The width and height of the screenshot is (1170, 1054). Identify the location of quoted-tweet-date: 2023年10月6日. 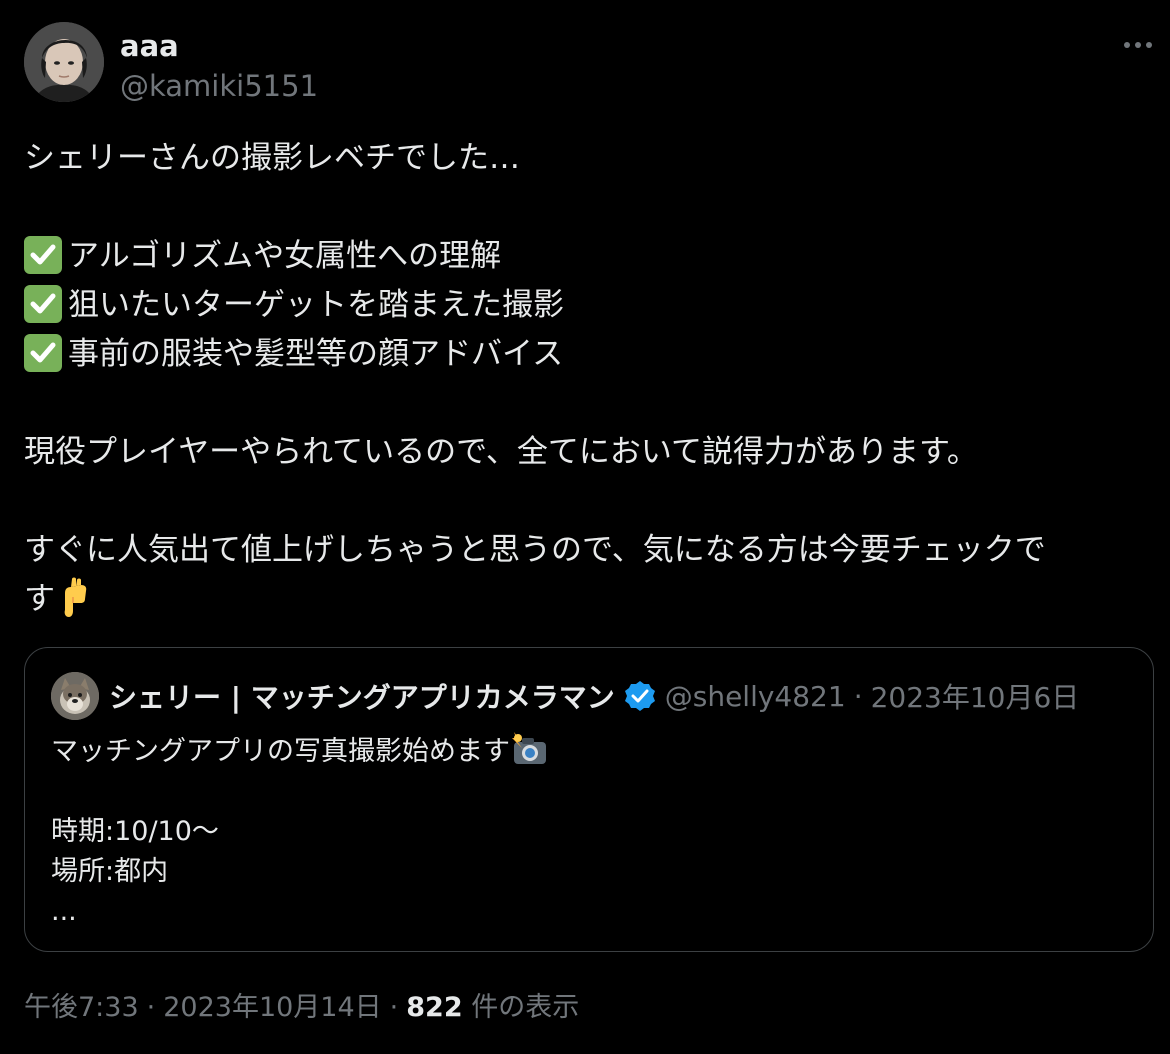
(975, 696).